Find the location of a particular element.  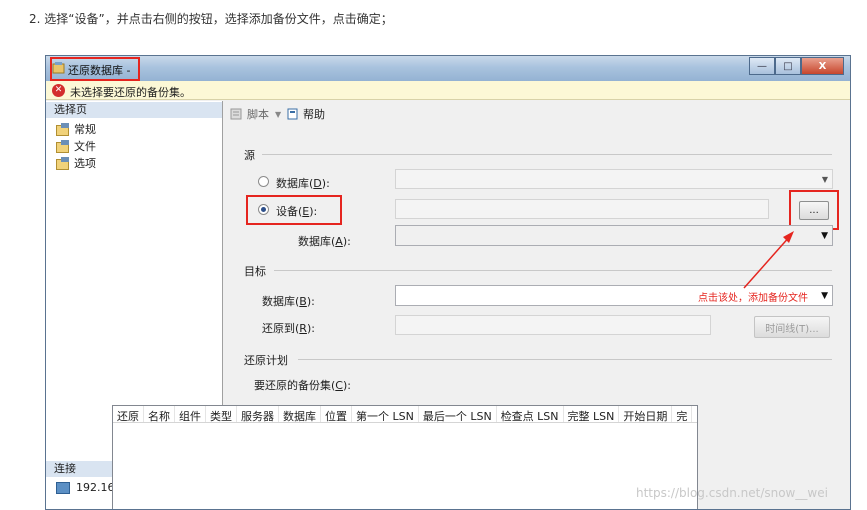

source-divider is located at coordinates (547, 154).